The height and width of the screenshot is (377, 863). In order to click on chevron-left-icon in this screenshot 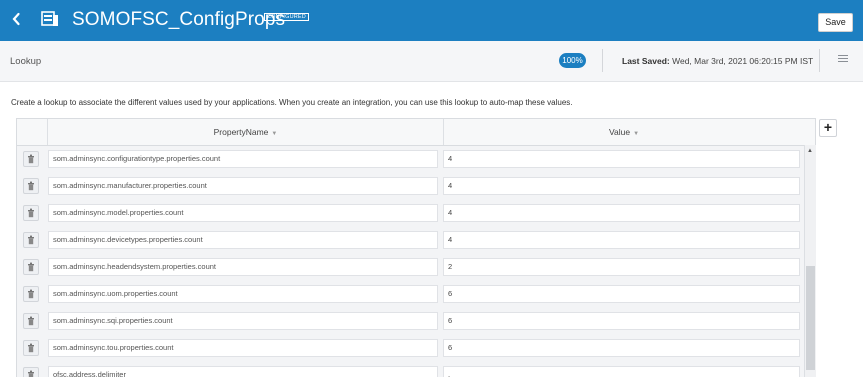, I will do `click(16, 19)`.